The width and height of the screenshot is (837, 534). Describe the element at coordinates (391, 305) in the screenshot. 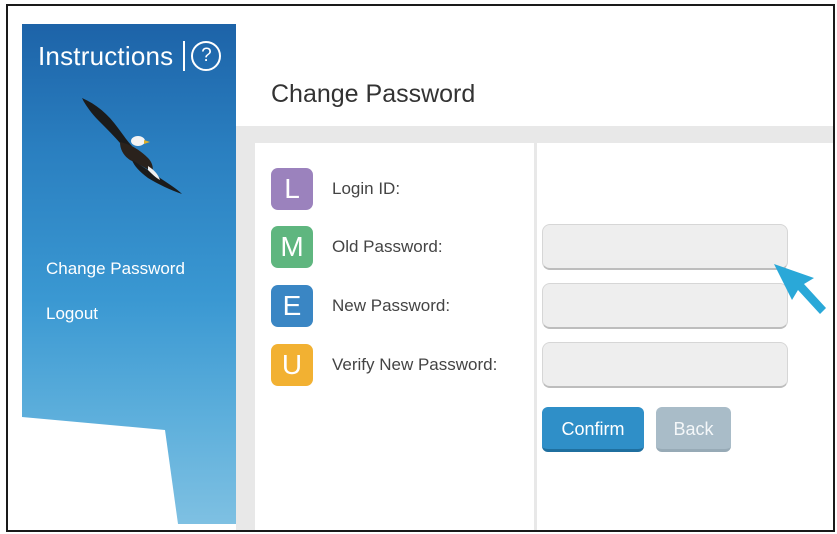

I see `new-password-label: New Password:` at that location.